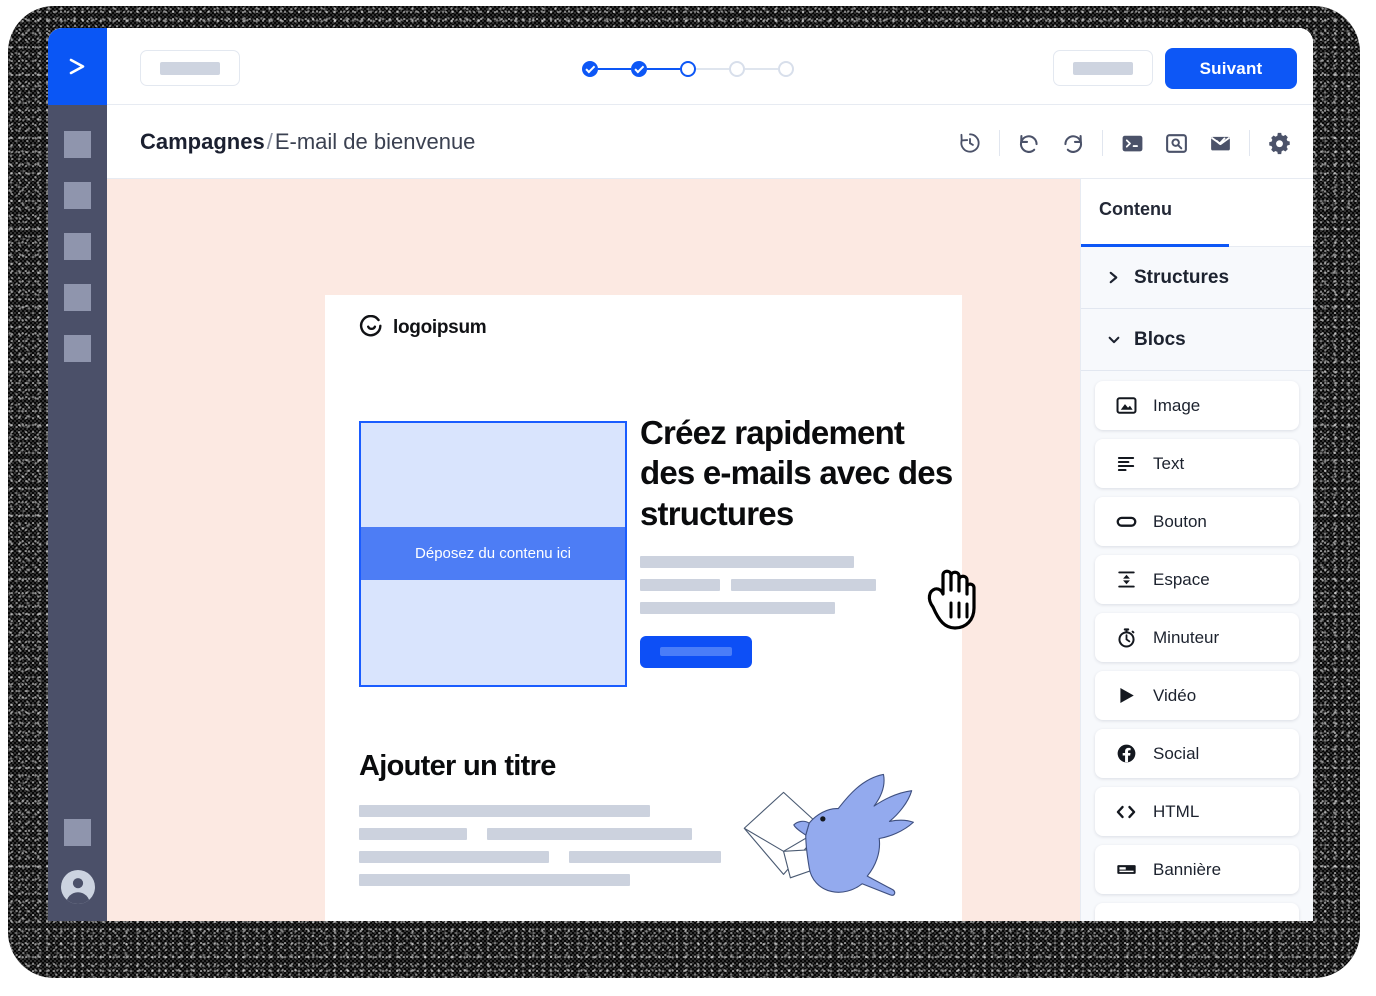  Describe the element at coordinates (1197, 912) in the screenshot. I see `block-next-partial` at that location.